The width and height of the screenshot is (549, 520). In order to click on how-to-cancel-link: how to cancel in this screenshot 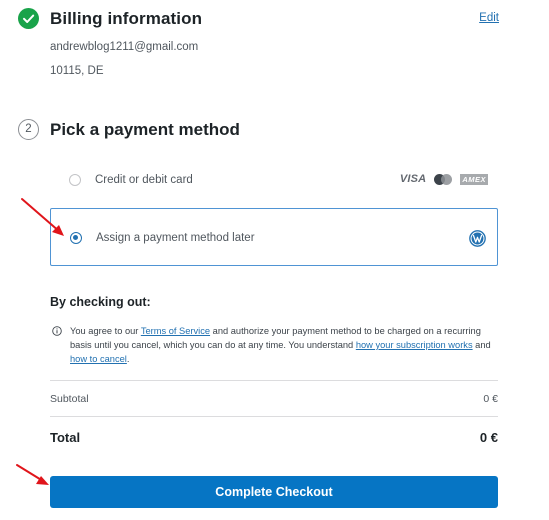, I will do `click(98, 359)`.